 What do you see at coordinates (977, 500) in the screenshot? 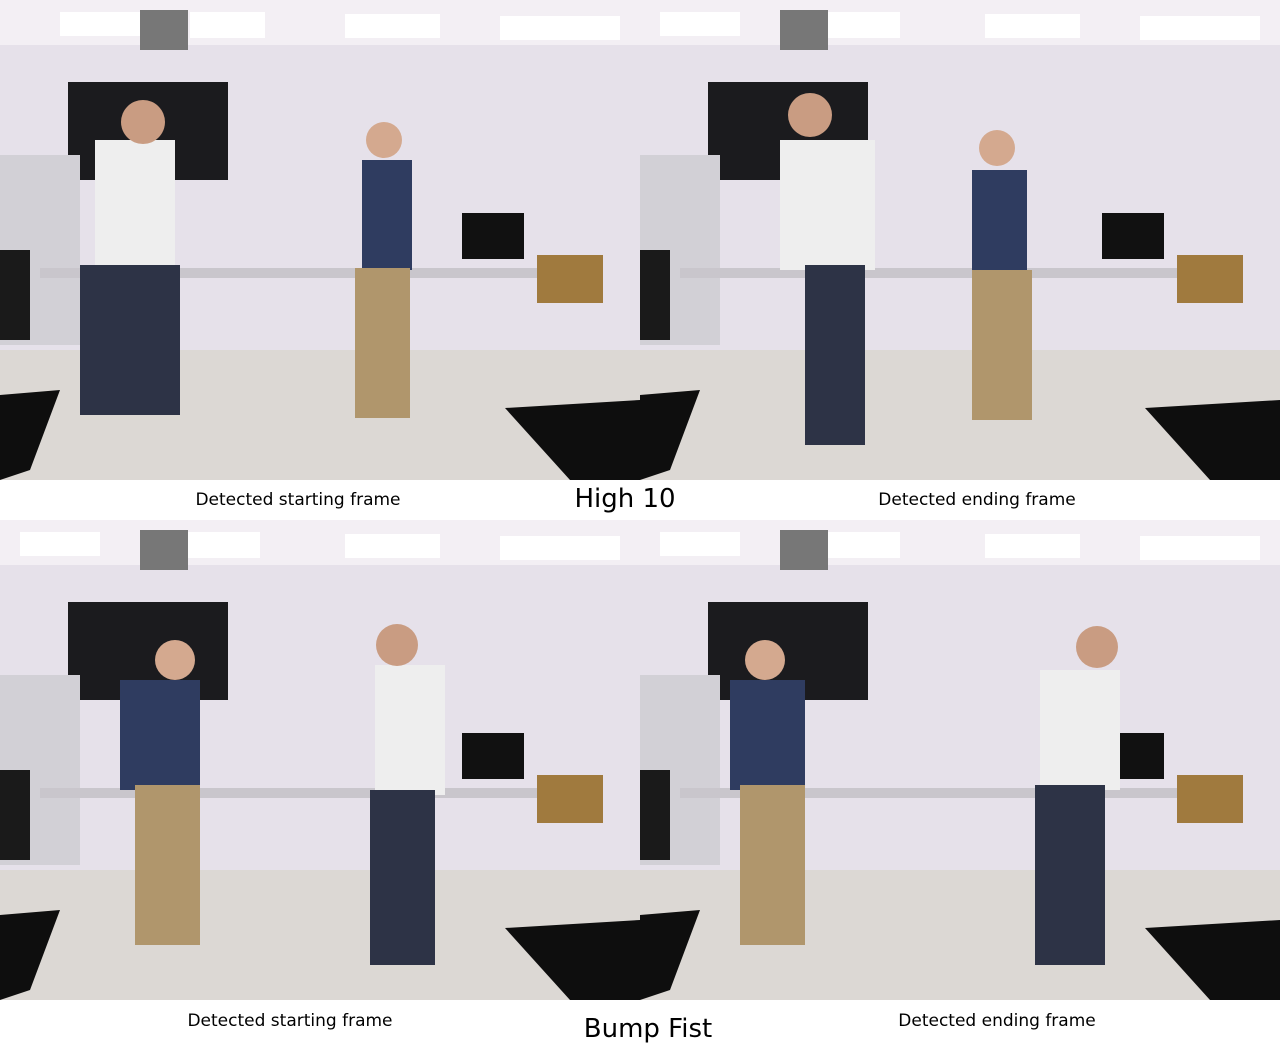
I see `caption-high10-end: Detected ending frame` at bounding box center [977, 500].